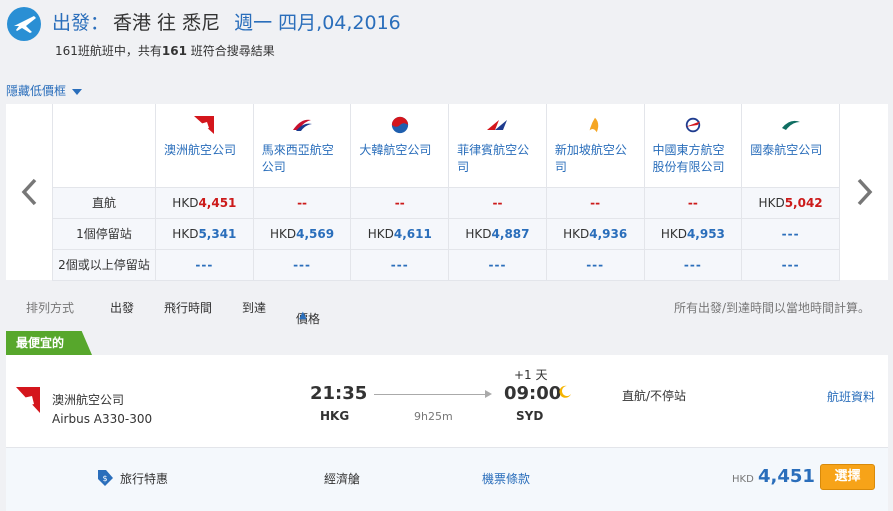 This screenshot has height=511, width=893. I want to click on page-title: 出發： 香港 往 悉尼 週一 四月,04,2016, so click(226, 21).